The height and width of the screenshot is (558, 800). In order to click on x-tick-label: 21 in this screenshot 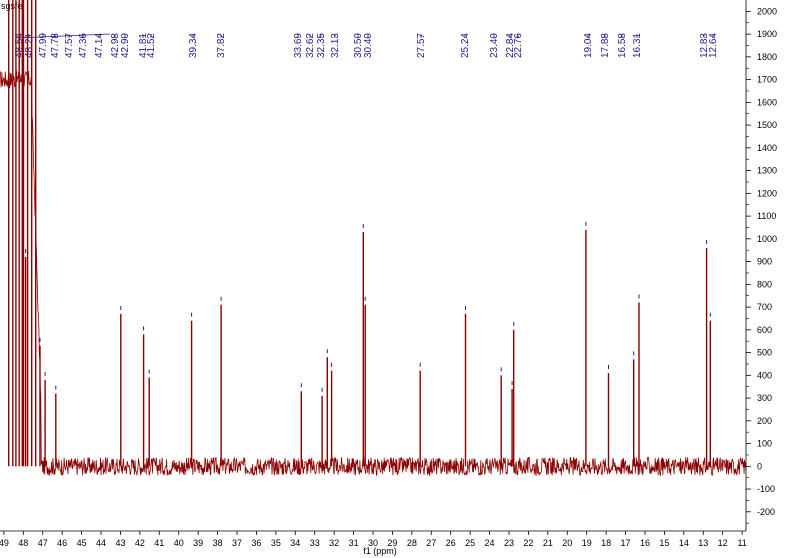, I will do `click(548, 543)`.